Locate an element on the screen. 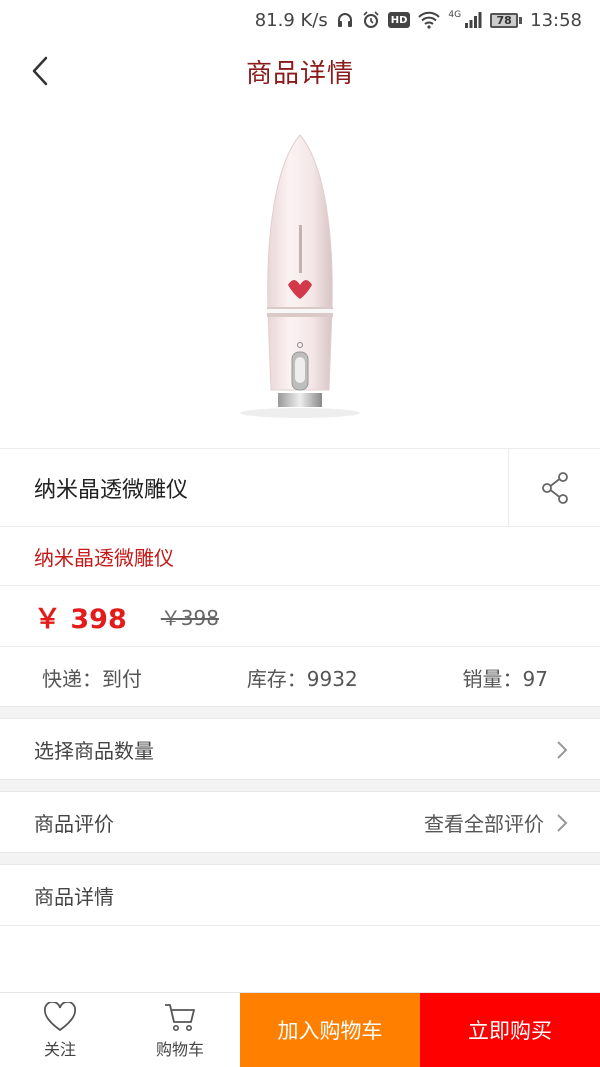 The height and width of the screenshot is (1067, 600). product-name: 纳米晶透微雕仪 is located at coordinates (111, 490).